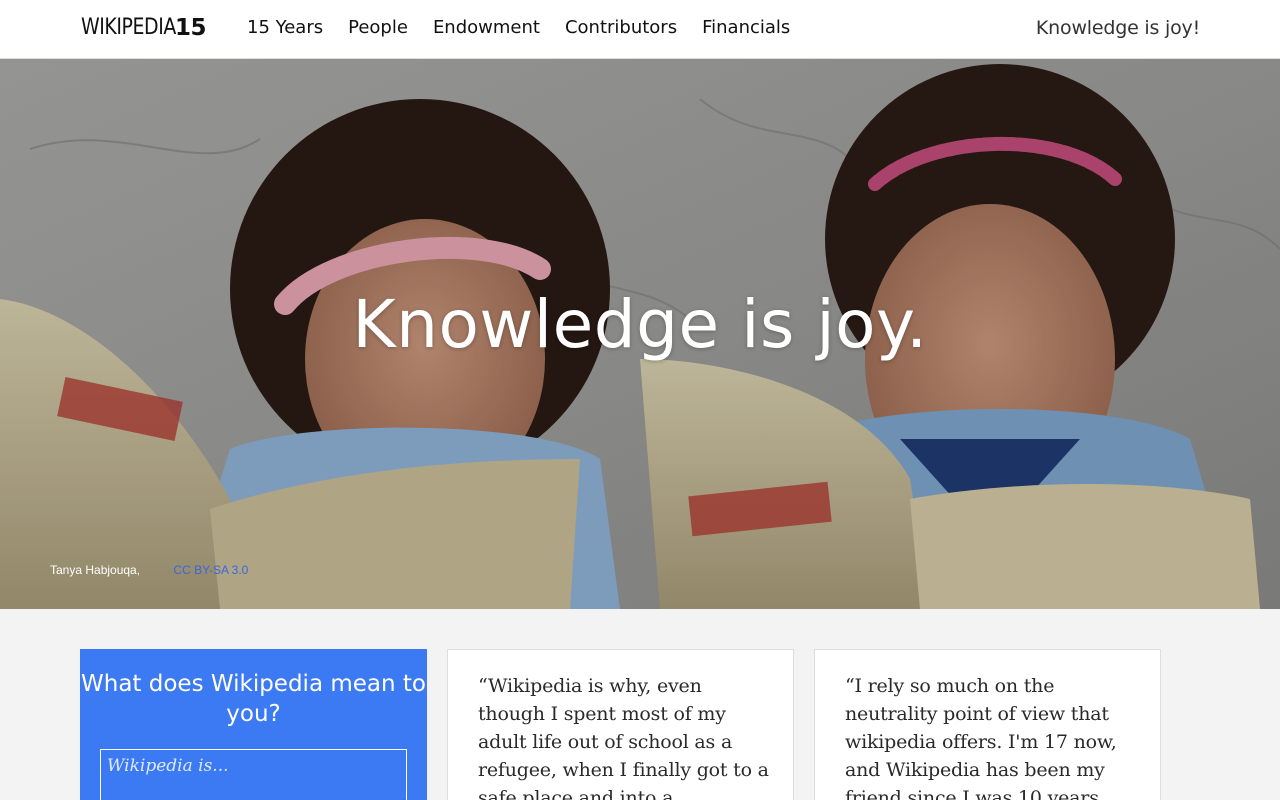 The width and height of the screenshot is (1280, 800). I want to click on header-tagline: Knowledge is joy!, so click(1117, 28).